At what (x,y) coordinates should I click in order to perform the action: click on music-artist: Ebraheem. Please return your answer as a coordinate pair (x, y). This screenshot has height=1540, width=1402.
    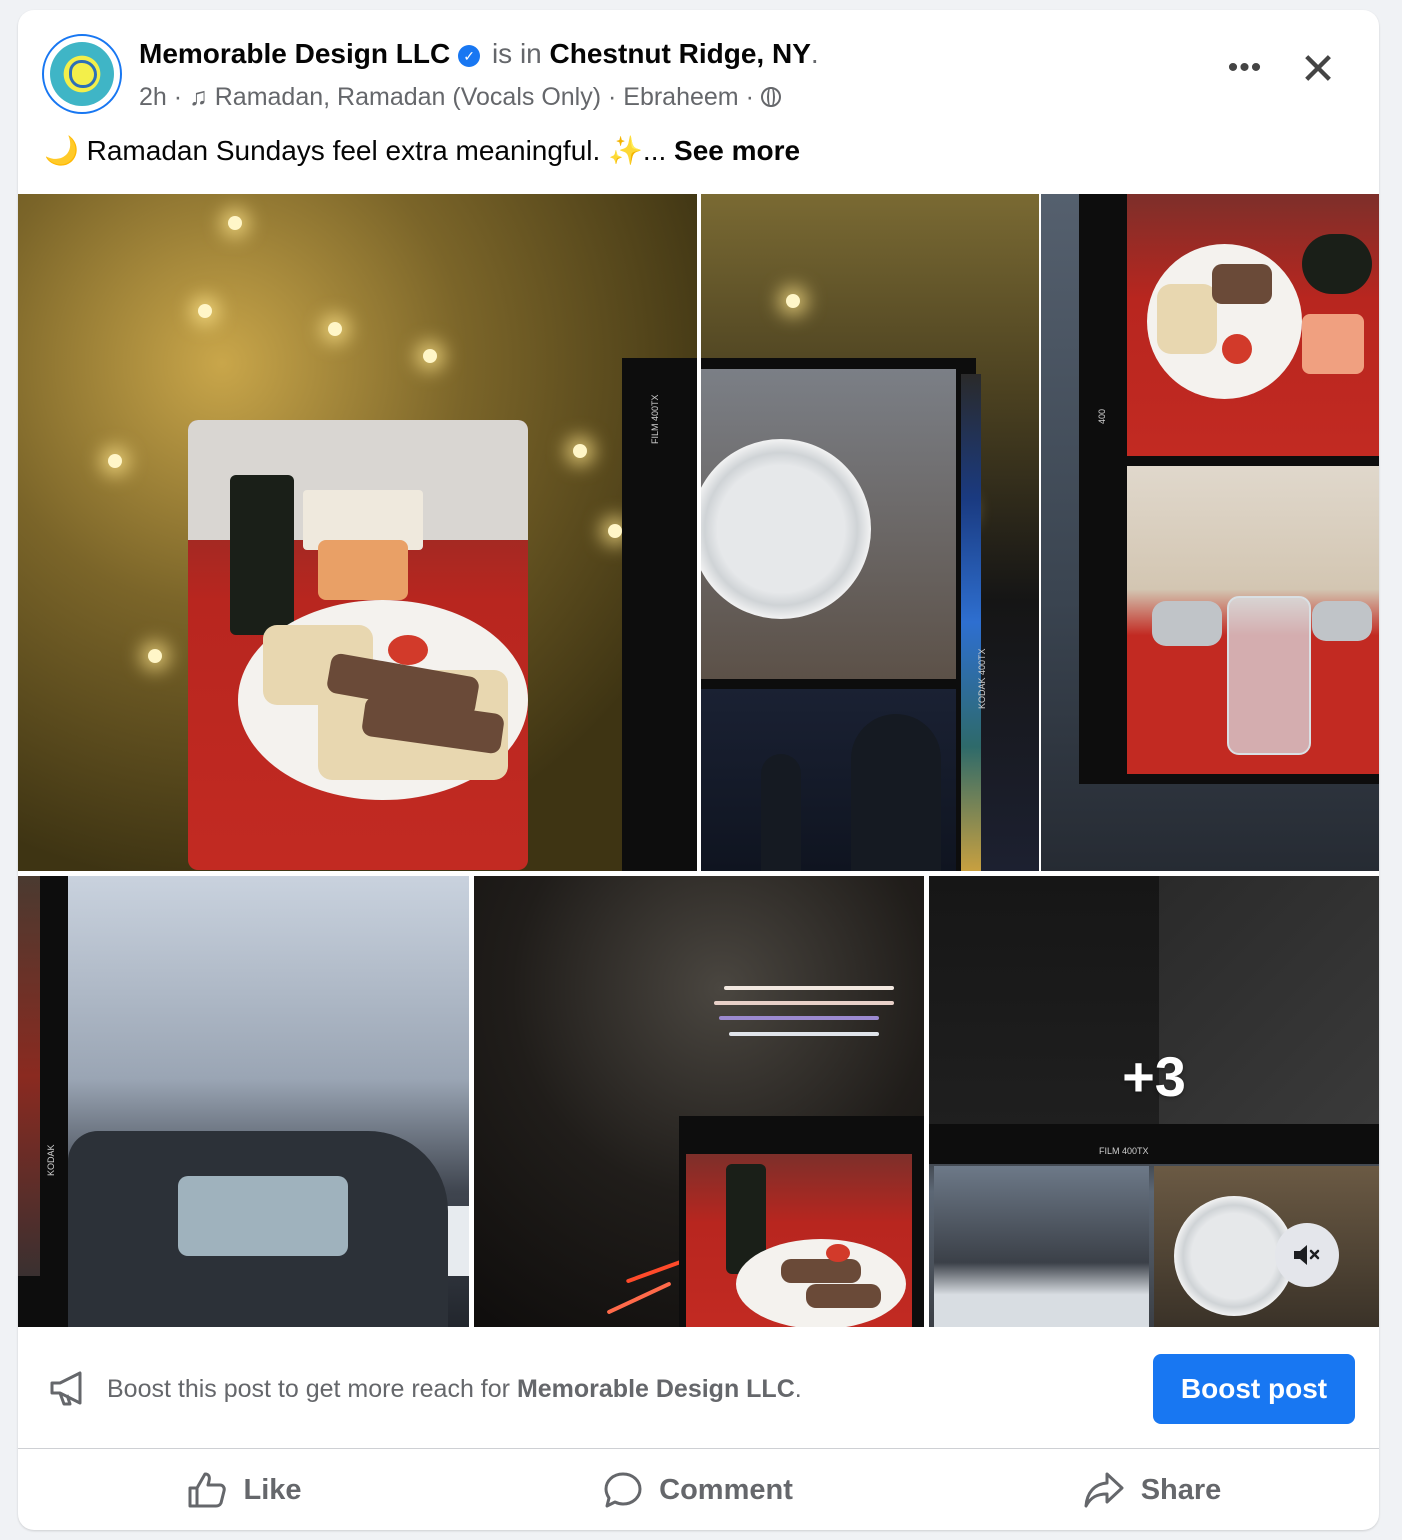
    Looking at the image, I should click on (680, 97).